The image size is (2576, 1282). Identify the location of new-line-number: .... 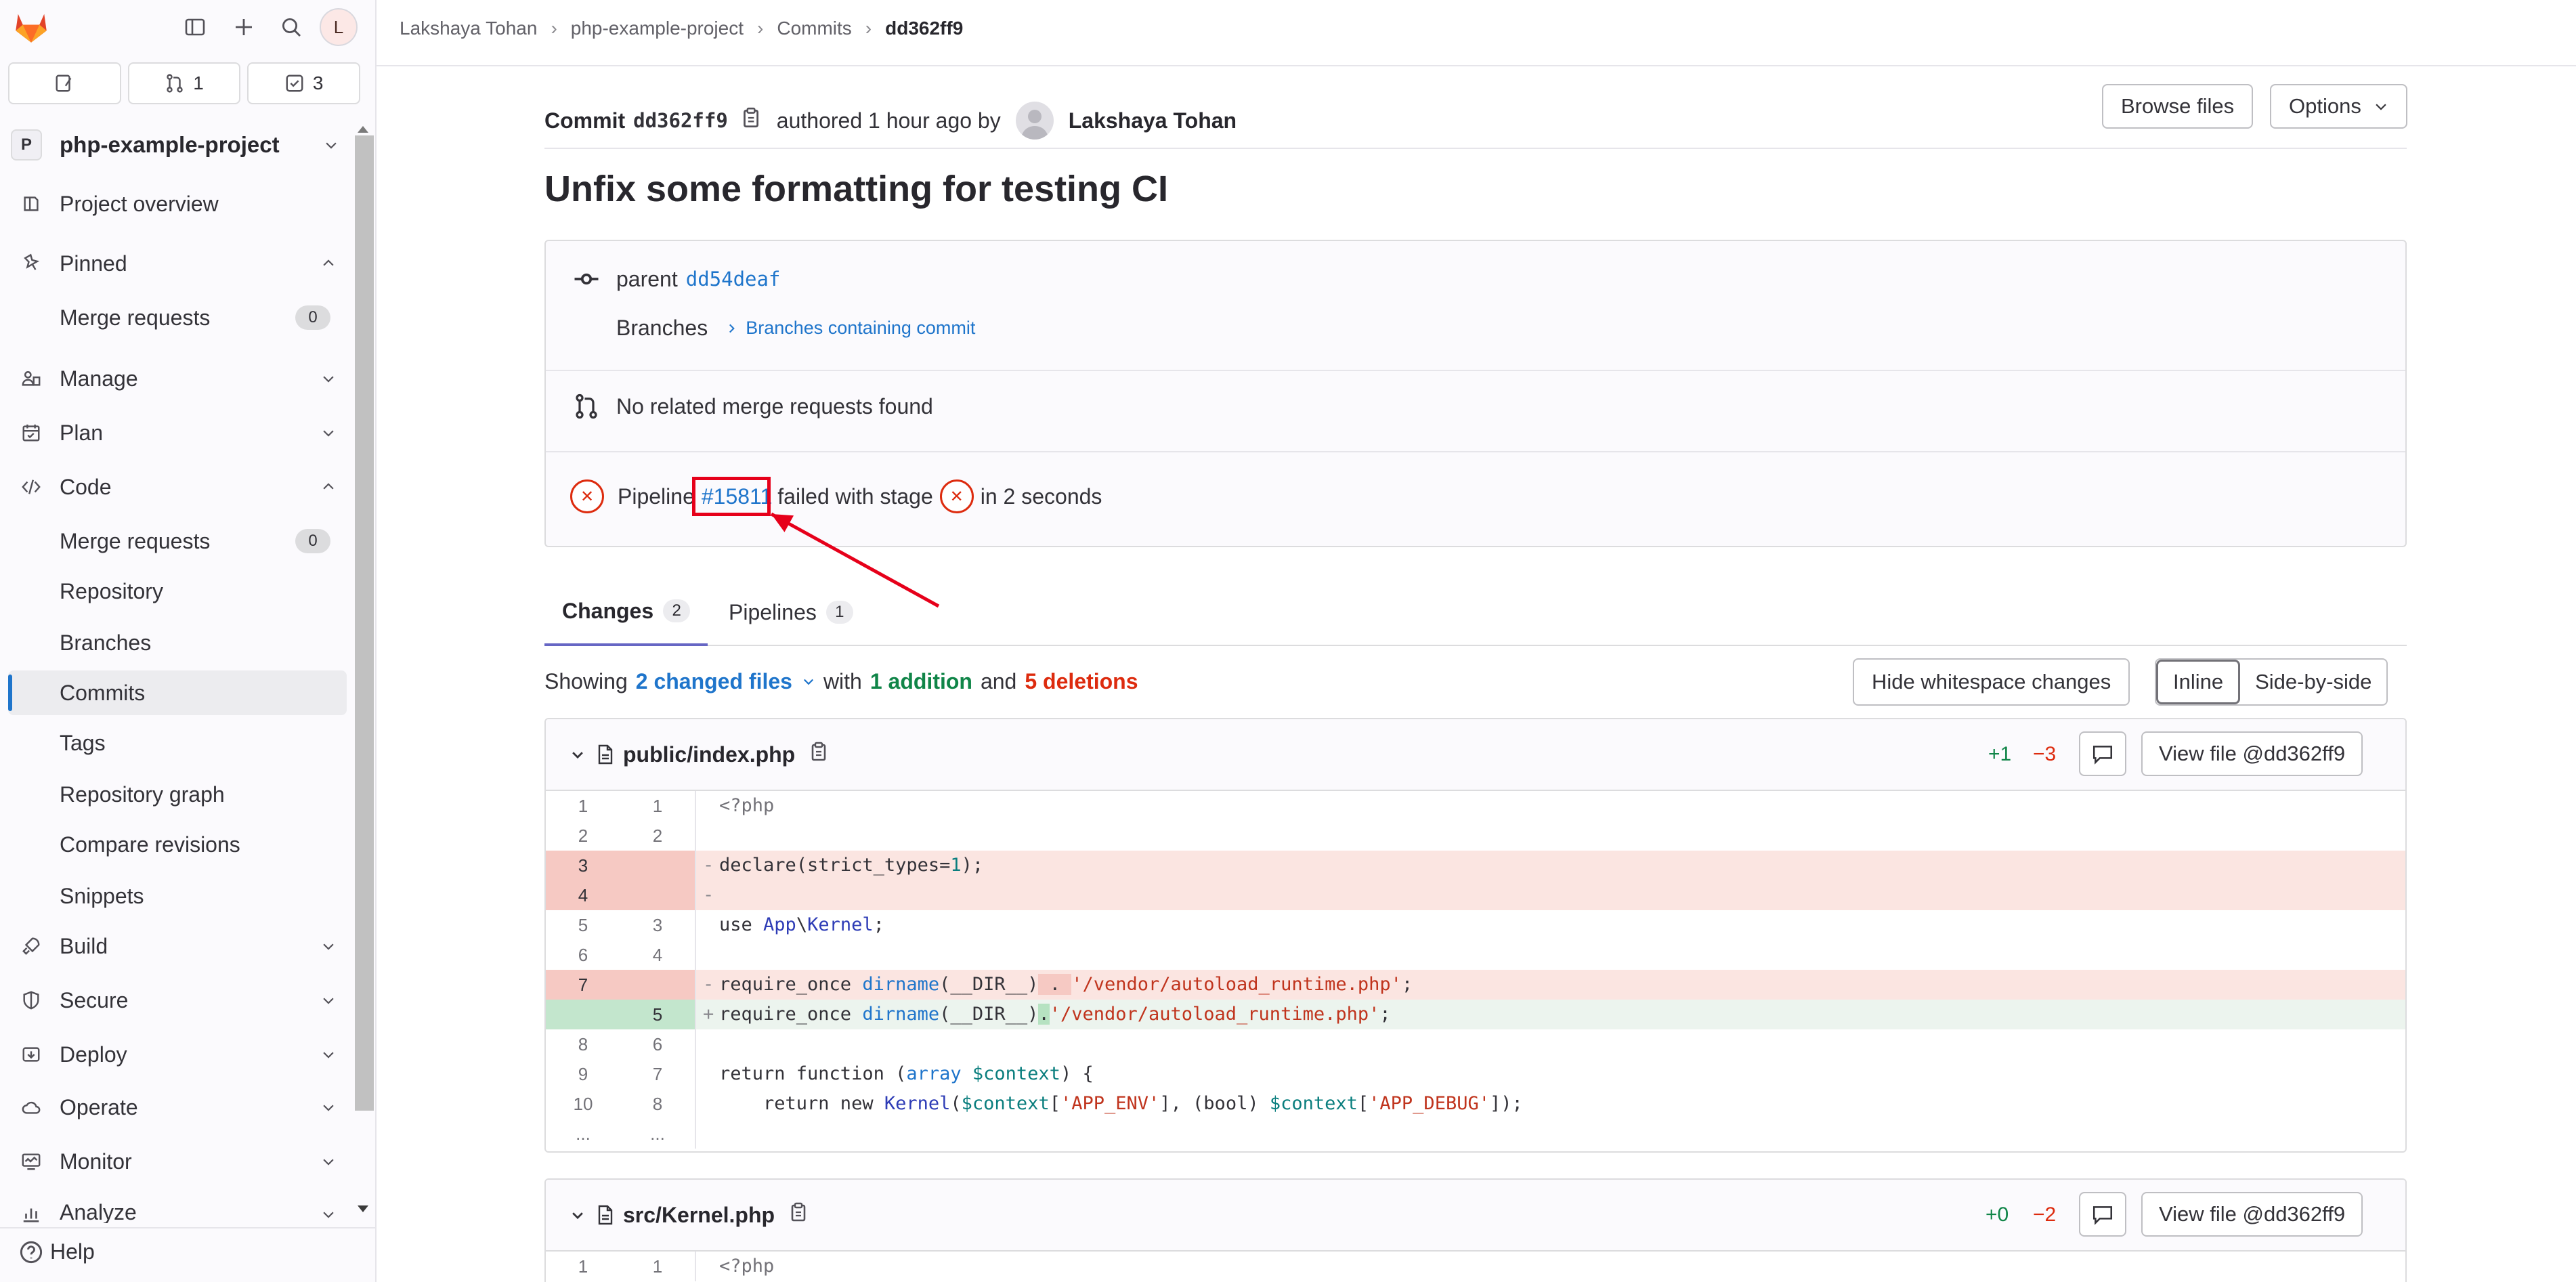
(657, 1134).